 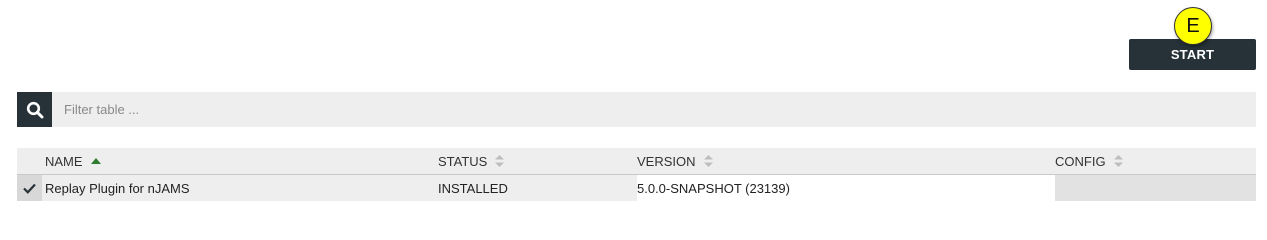 I want to click on sort-ascending-icon, so click(x=95, y=161).